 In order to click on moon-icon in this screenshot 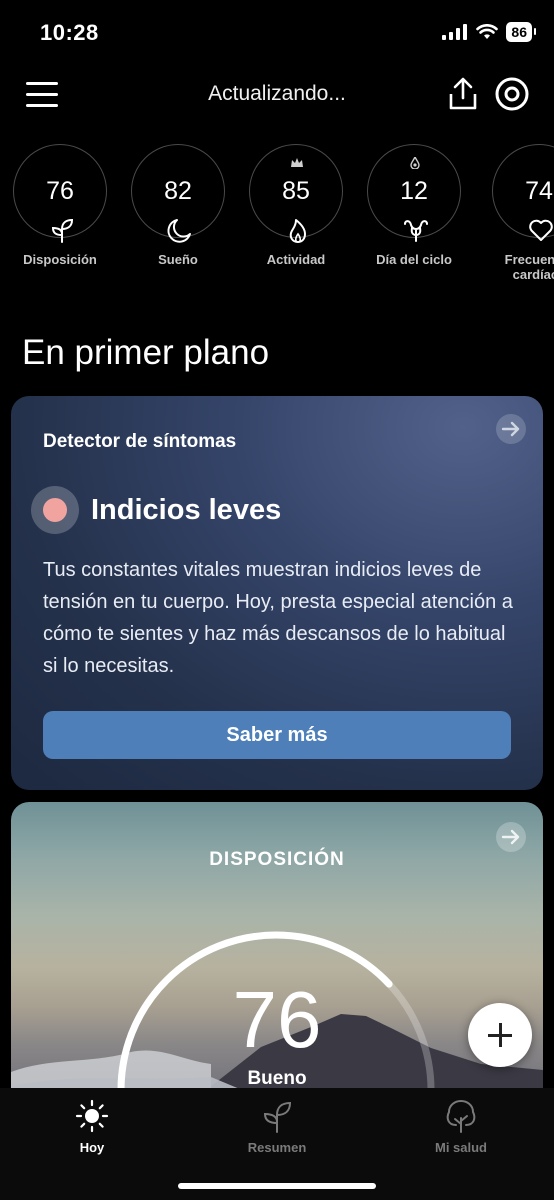, I will do `click(179, 231)`.